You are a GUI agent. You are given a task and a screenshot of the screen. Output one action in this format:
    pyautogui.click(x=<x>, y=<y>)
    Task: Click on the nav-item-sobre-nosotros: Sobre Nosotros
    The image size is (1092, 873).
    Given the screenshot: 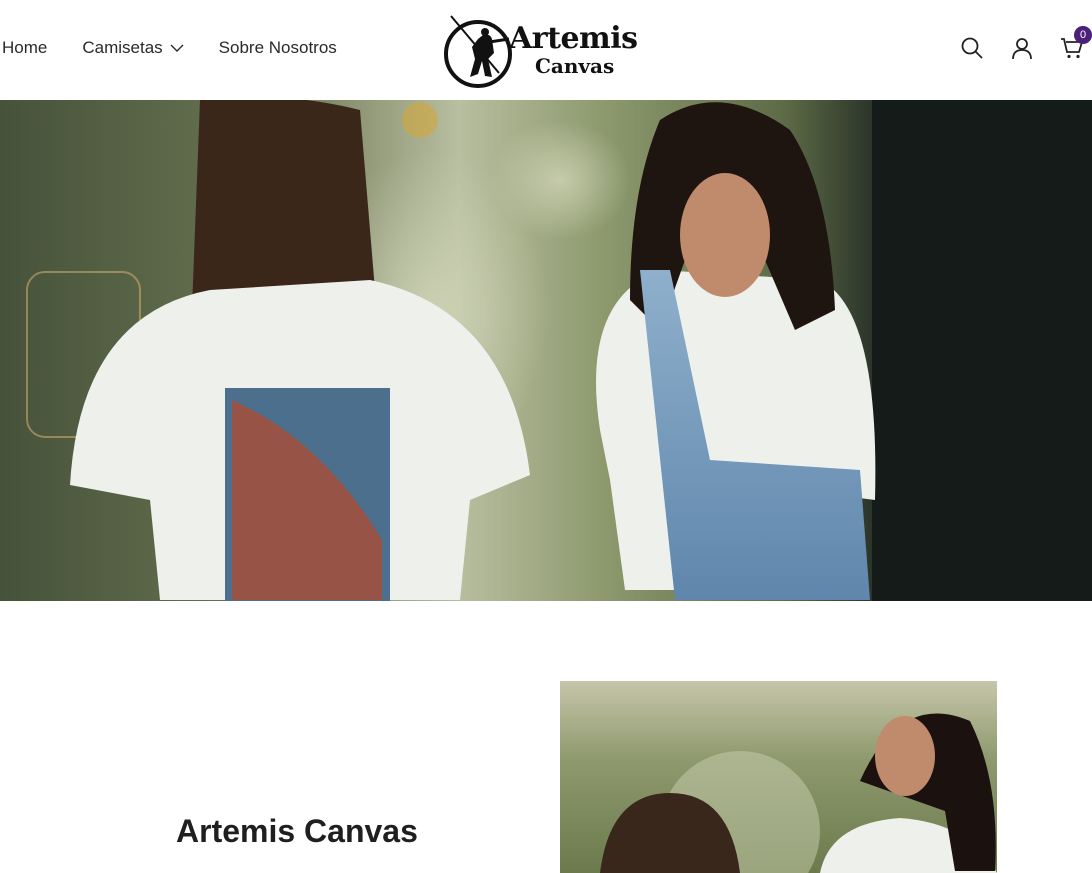 What is the action you would take?
    pyautogui.click(x=278, y=48)
    